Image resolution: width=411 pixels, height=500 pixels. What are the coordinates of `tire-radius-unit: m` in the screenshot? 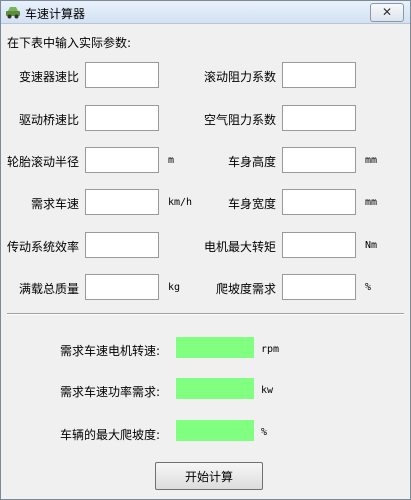 It's located at (171, 160).